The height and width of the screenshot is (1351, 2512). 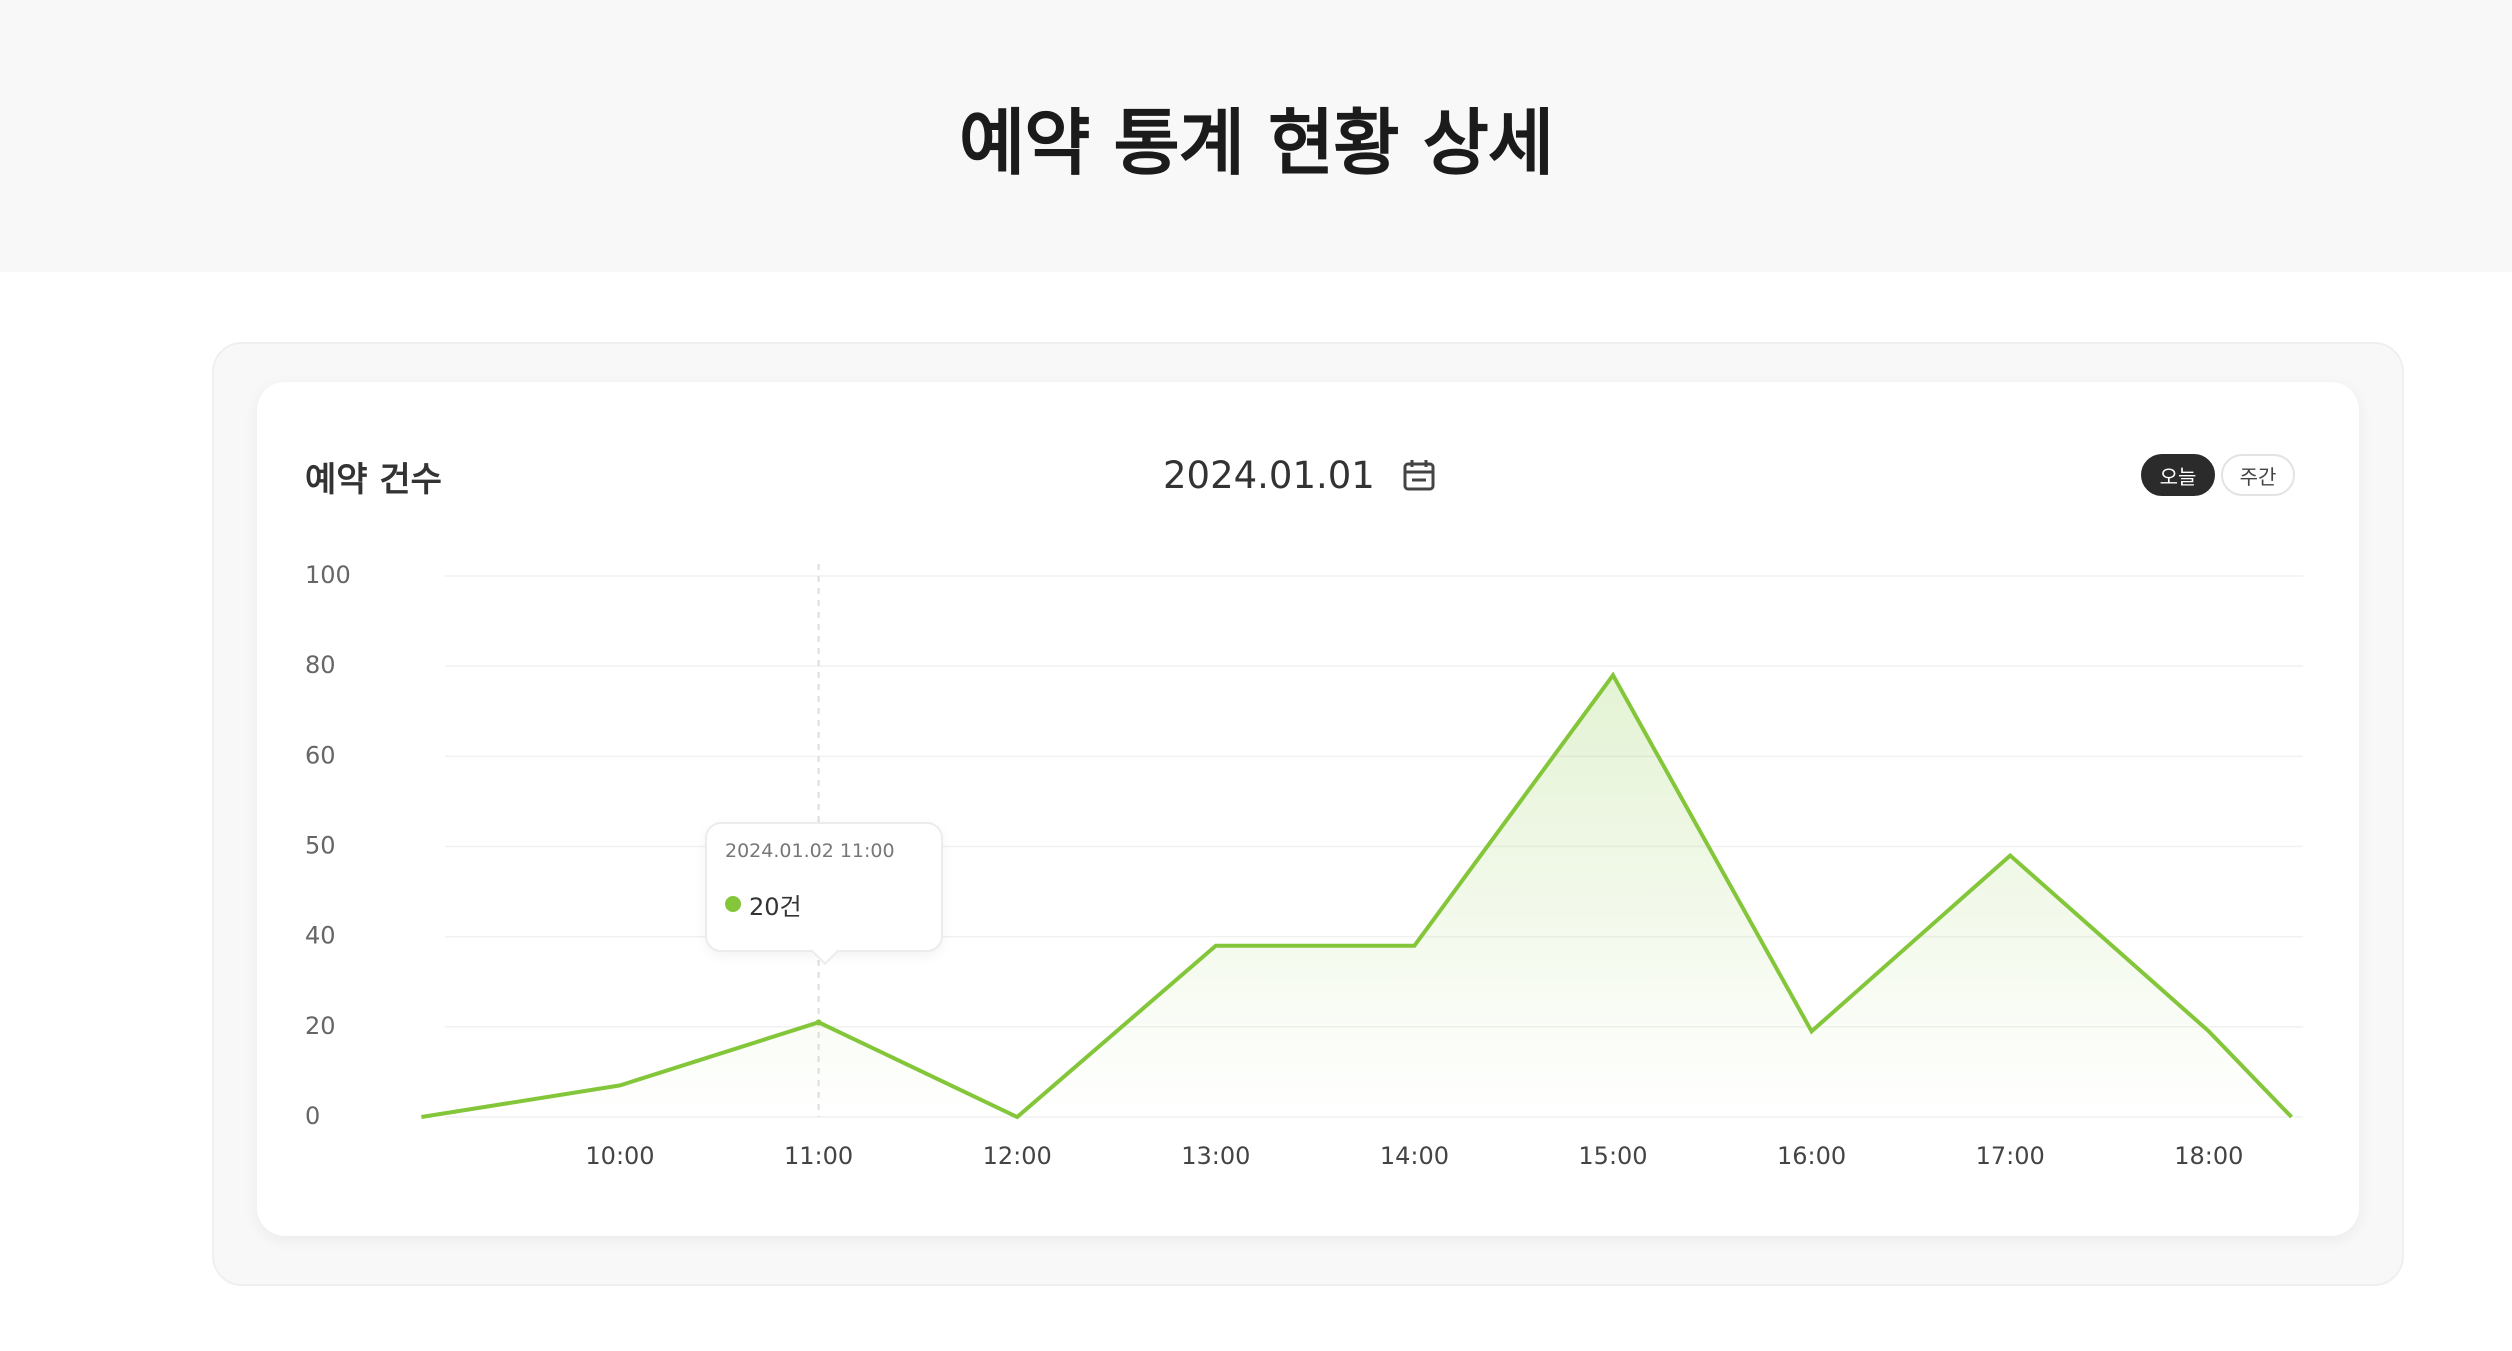 I want to click on tooltip-value: 20건, so click(x=775, y=907).